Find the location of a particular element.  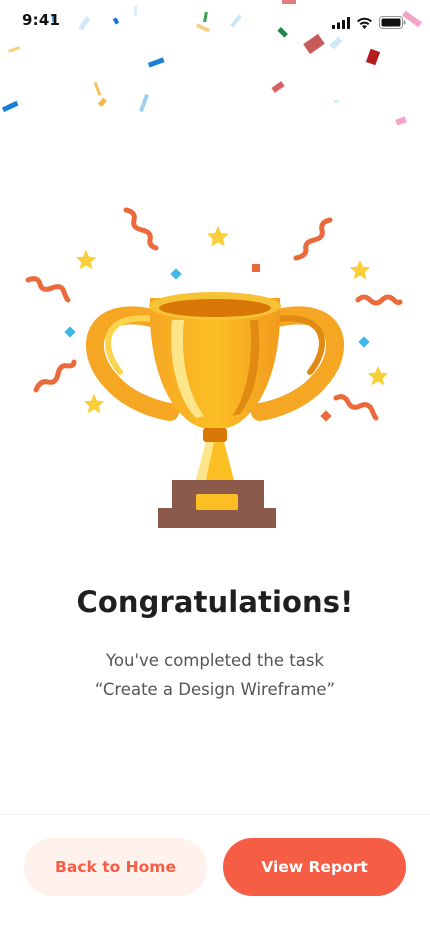

subtitle-line-1: You've completed the task is located at coordinates (215, 660).